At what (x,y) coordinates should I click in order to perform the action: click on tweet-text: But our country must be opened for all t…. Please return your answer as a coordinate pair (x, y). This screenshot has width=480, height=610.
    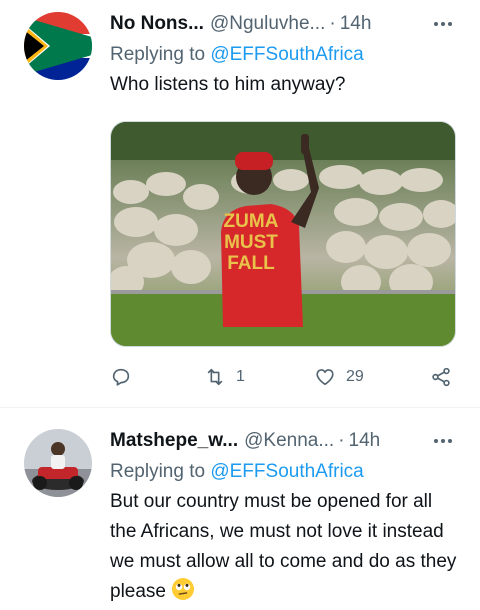
    Looking at the image, I should click on (286, 547).